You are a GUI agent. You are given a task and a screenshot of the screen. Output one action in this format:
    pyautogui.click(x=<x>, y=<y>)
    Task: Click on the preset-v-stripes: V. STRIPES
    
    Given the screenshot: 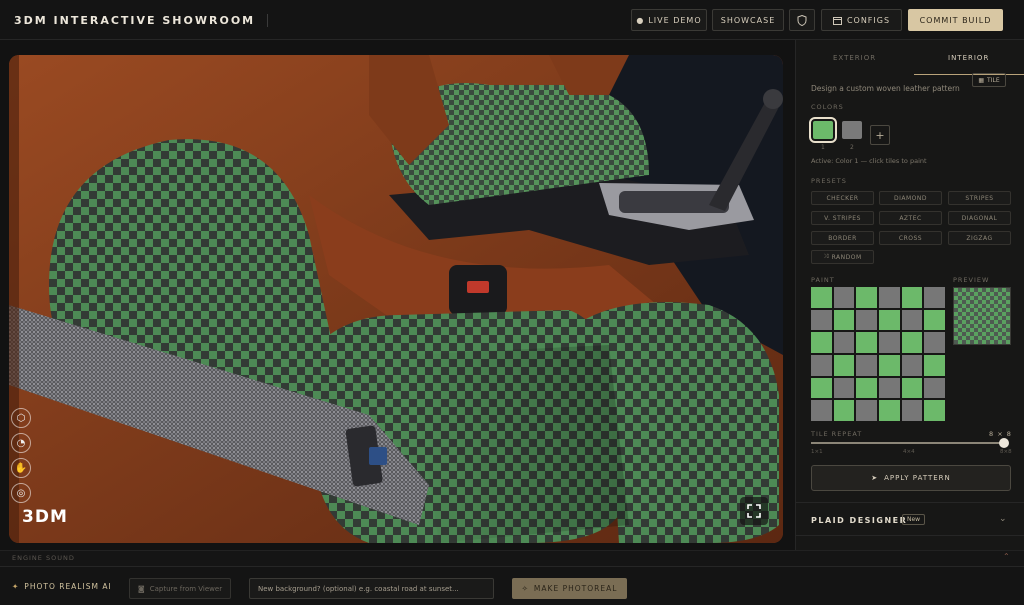 What is the action you would take?
    pyautogui.click(x=842, y=218)
    